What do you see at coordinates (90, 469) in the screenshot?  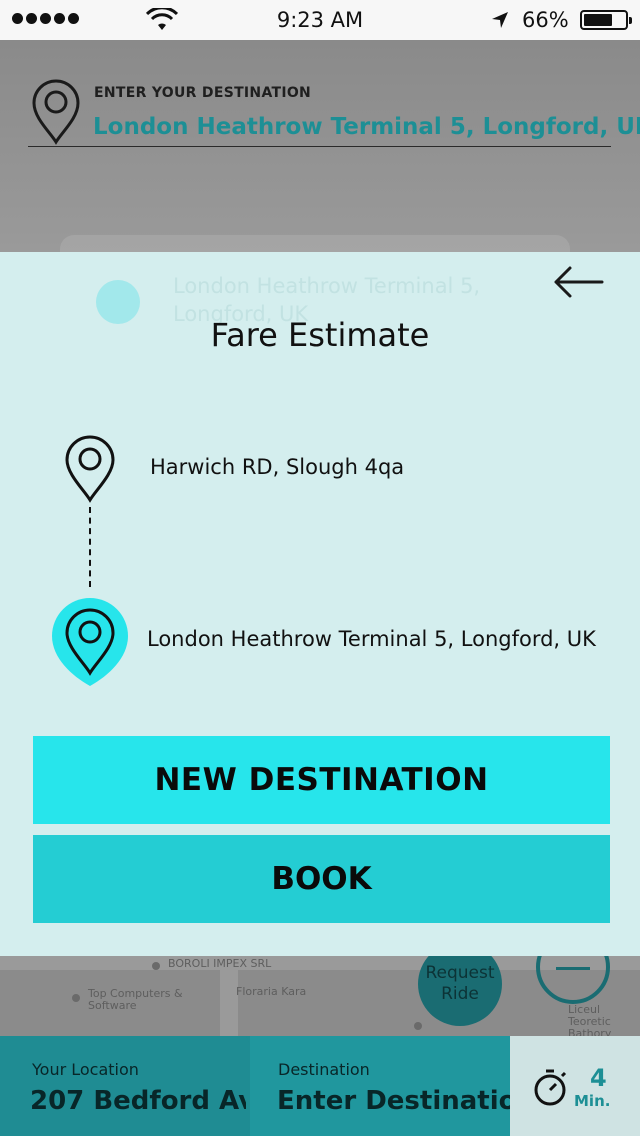 I see `origin-pin-icon` at bounding box center [90, 469].